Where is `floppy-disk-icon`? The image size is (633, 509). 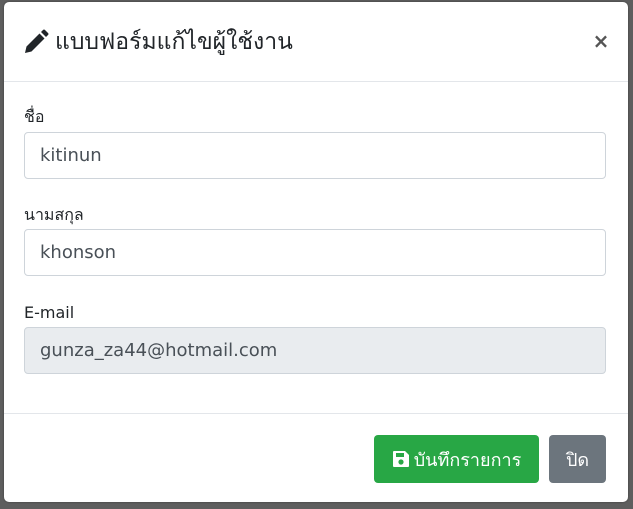
floppy-disk-icon is located at coordinates (400, 459).